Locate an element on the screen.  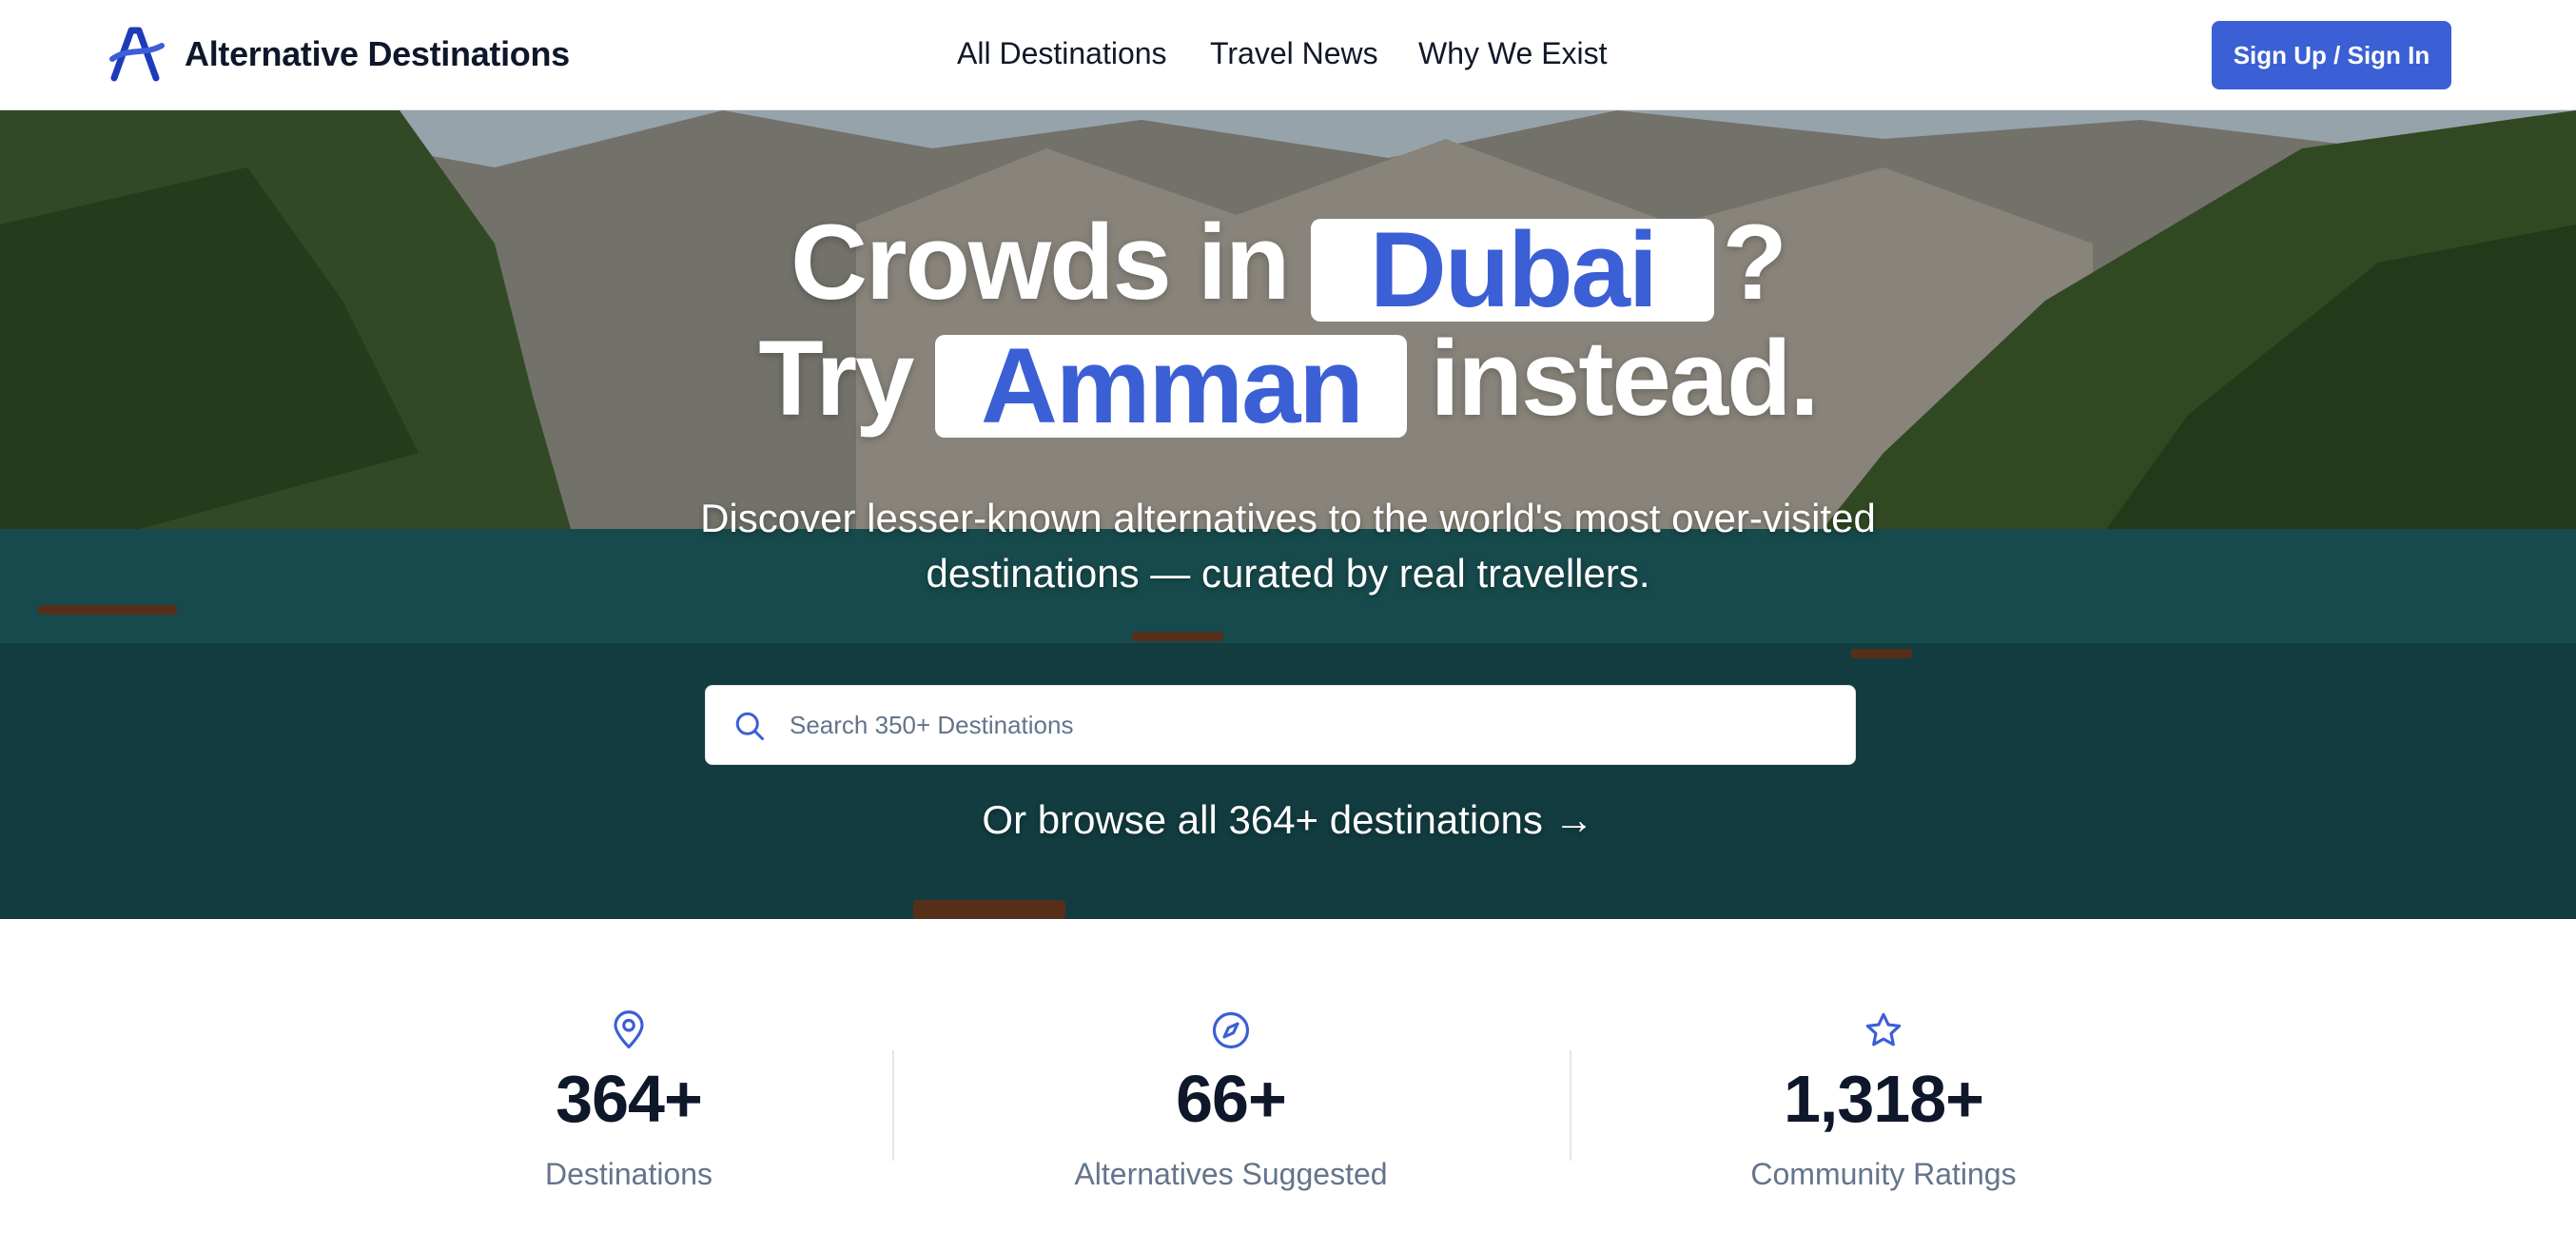
crowded-destination-pill: Dubai is located at coordinates (1513, 270).